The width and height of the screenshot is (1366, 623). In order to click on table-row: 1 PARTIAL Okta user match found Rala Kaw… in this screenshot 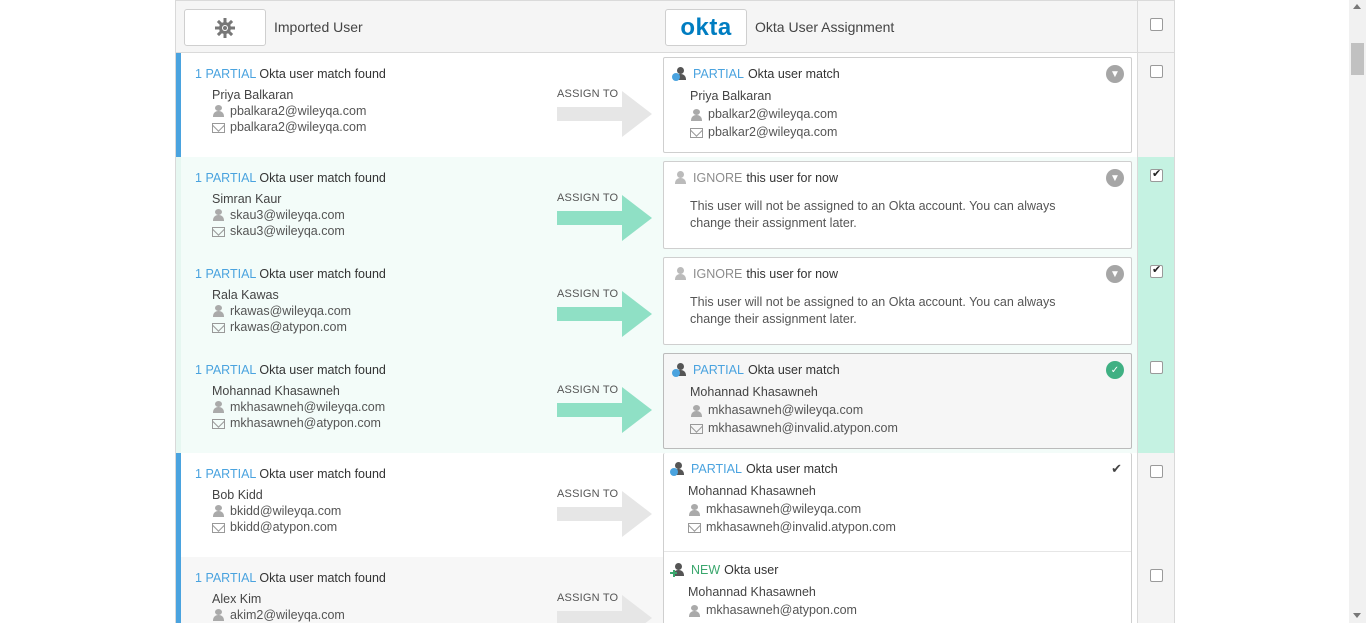, I will do `click(656, 301)`.